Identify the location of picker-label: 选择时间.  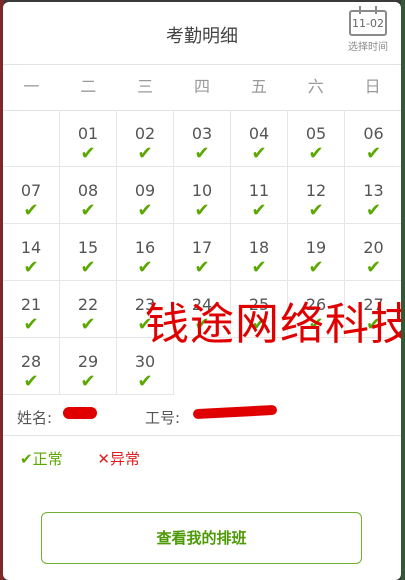
(368, 47).